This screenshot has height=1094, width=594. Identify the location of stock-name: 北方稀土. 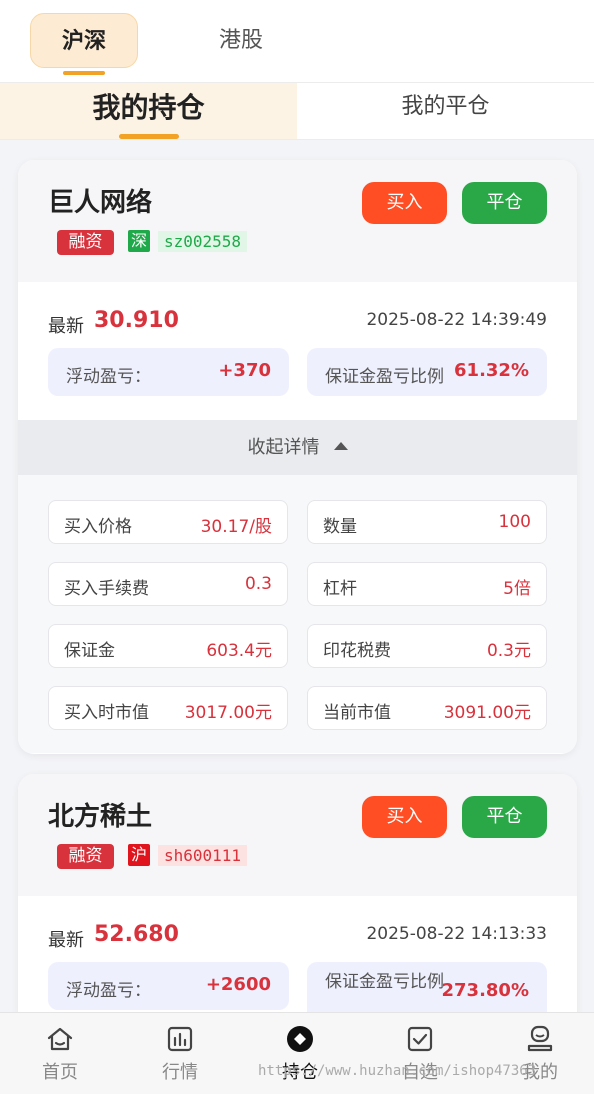
(100, 817).